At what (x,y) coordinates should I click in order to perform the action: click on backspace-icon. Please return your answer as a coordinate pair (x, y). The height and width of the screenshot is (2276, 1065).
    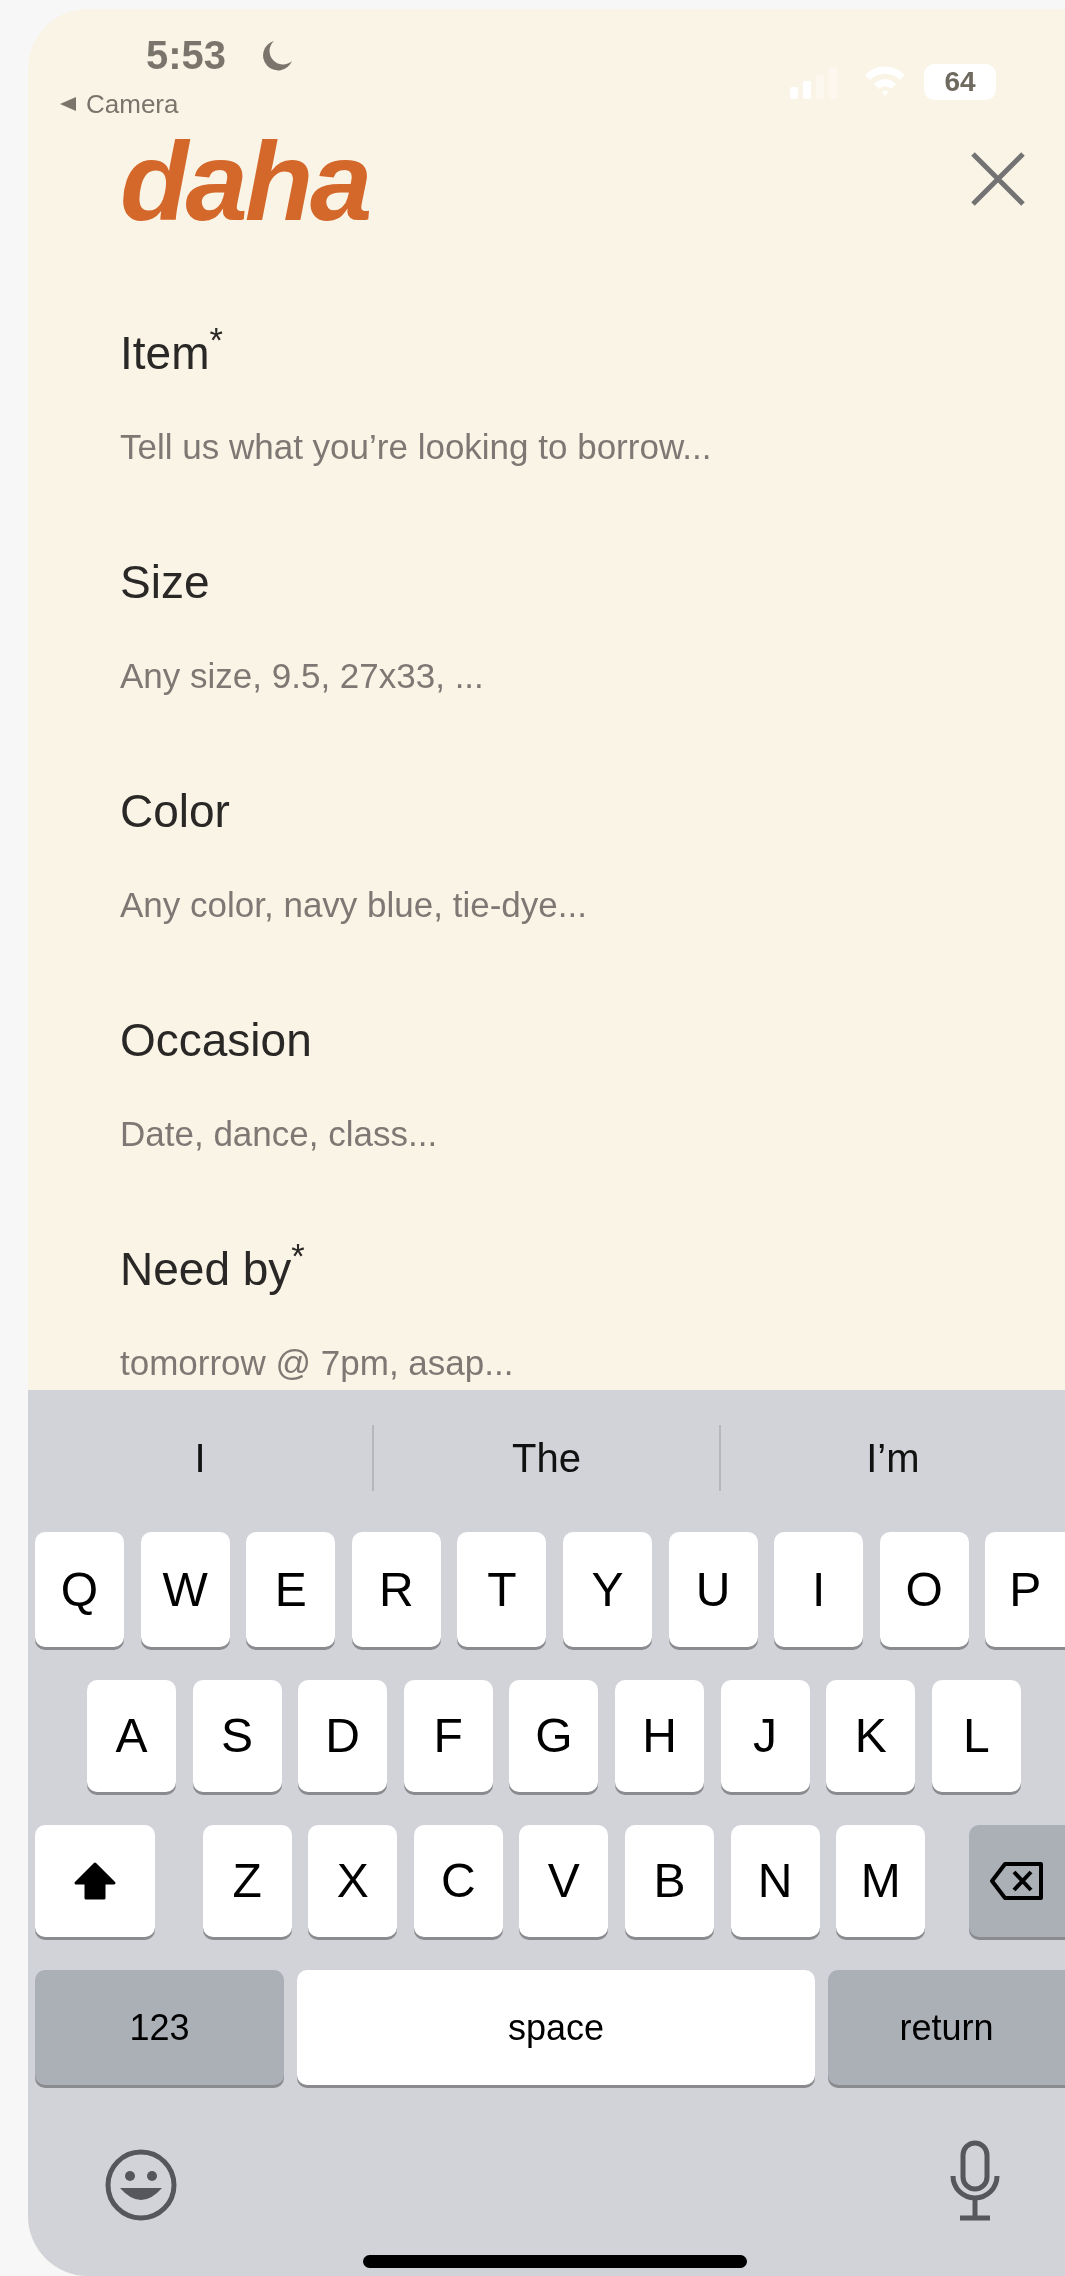
    Looking at the image, I should click on (1016, 1881).